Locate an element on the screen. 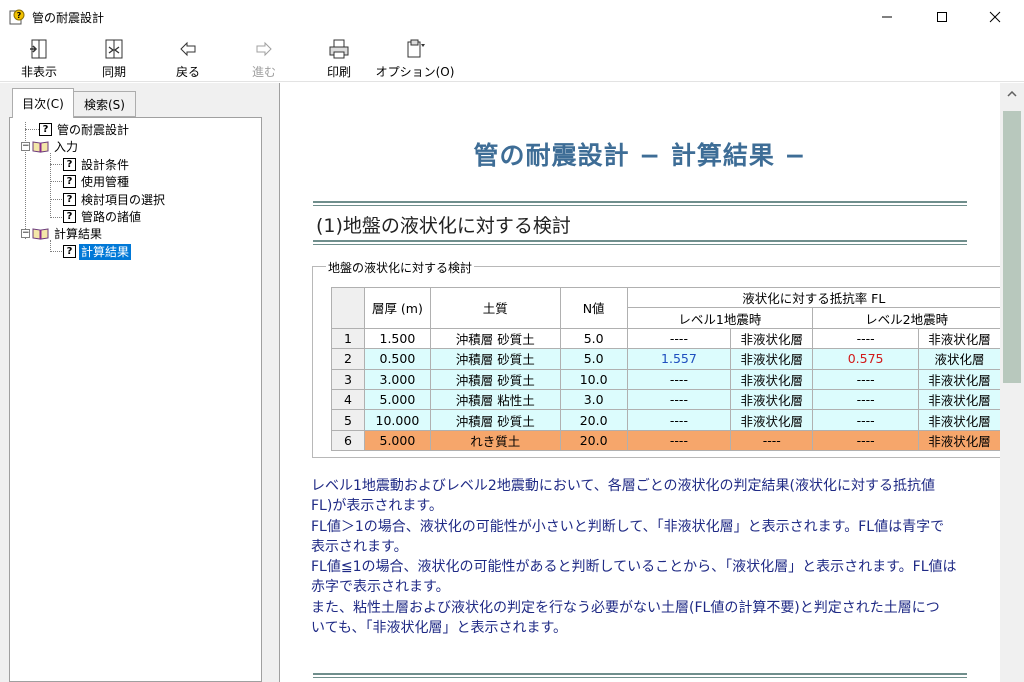  tree-item-label-selected: 計算結果 is located at coordinates (105, 251).